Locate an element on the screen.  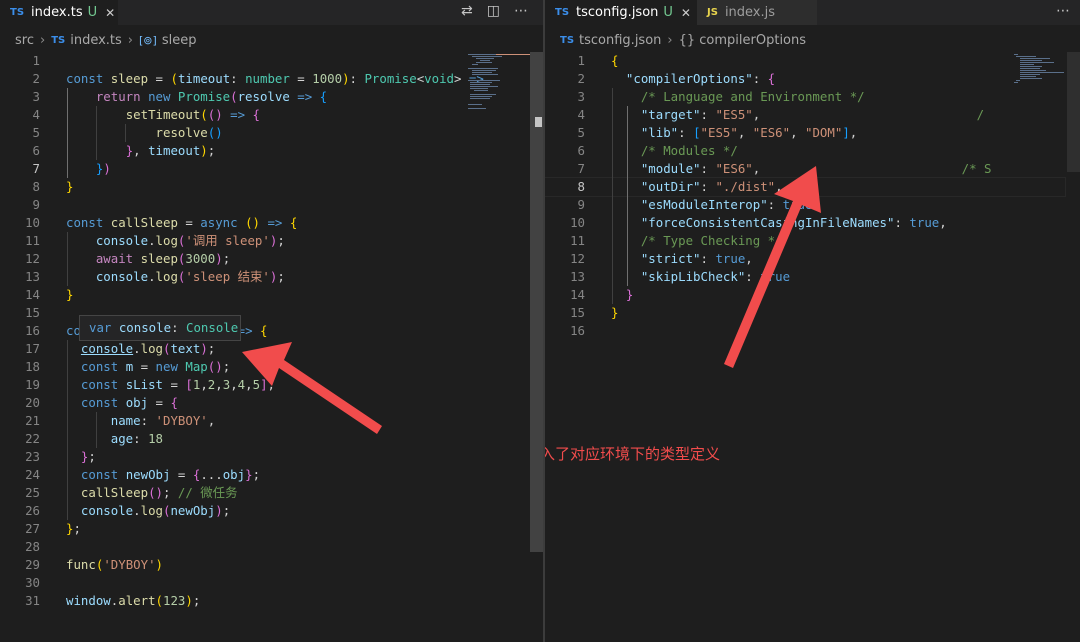
arrow-to-dom-lib is located at coordinates (772, 267).